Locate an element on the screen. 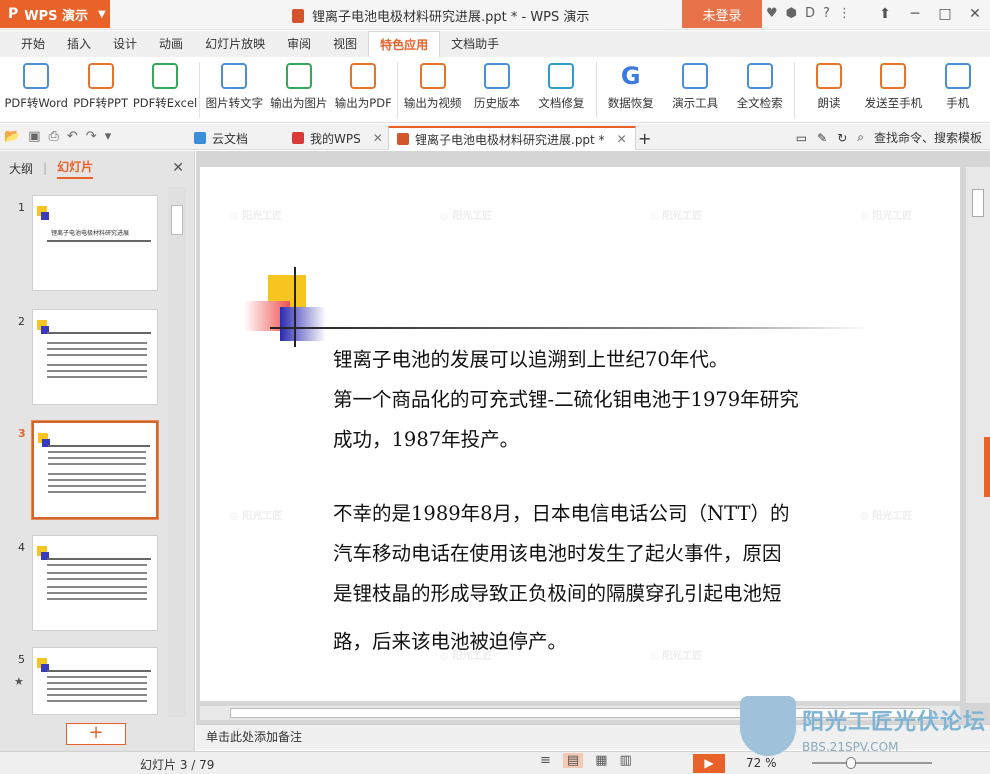  normal-view-icon: ▤ is located at coordinates (573, 760).